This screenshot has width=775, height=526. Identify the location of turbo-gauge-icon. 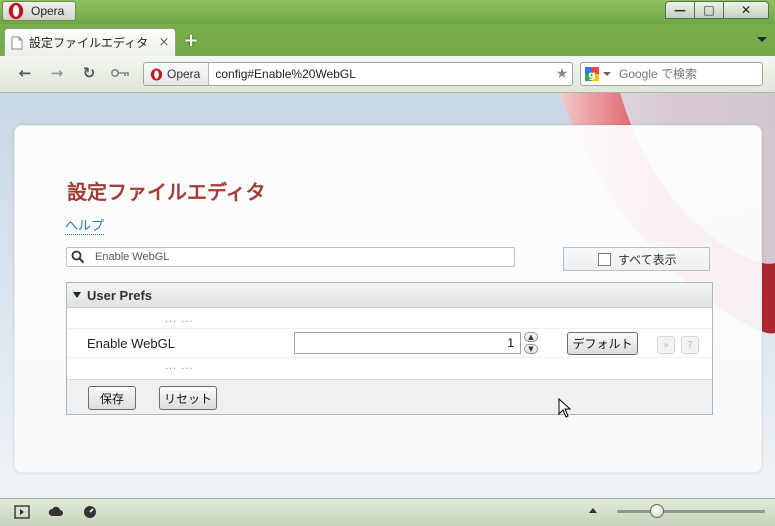
(90, 512).